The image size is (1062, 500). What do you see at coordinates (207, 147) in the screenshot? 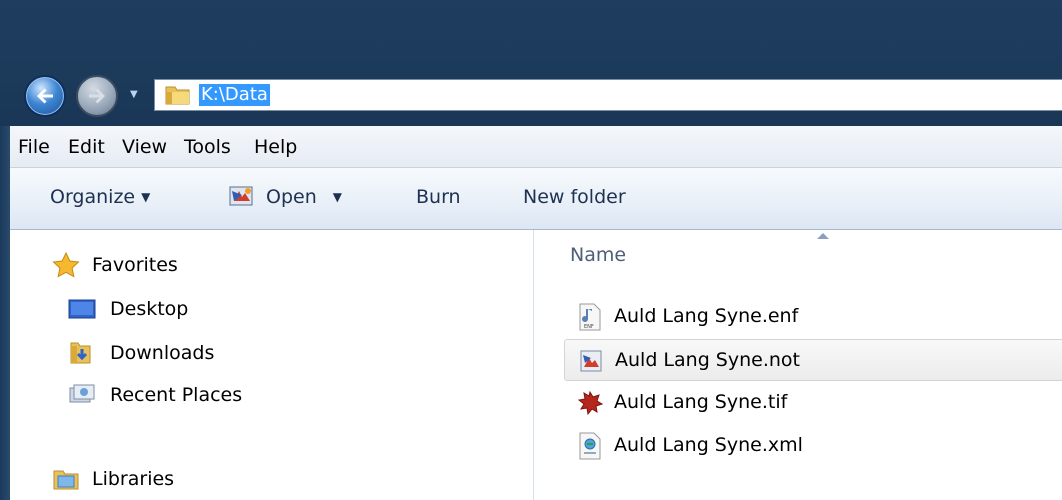
I see `menu-tools: Tools` at bounding box center [207, 147].